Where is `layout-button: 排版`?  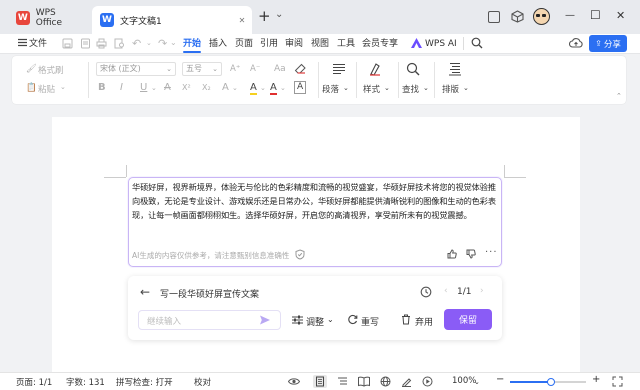 layout-button: 排版 is located at coordinates (450, 89).